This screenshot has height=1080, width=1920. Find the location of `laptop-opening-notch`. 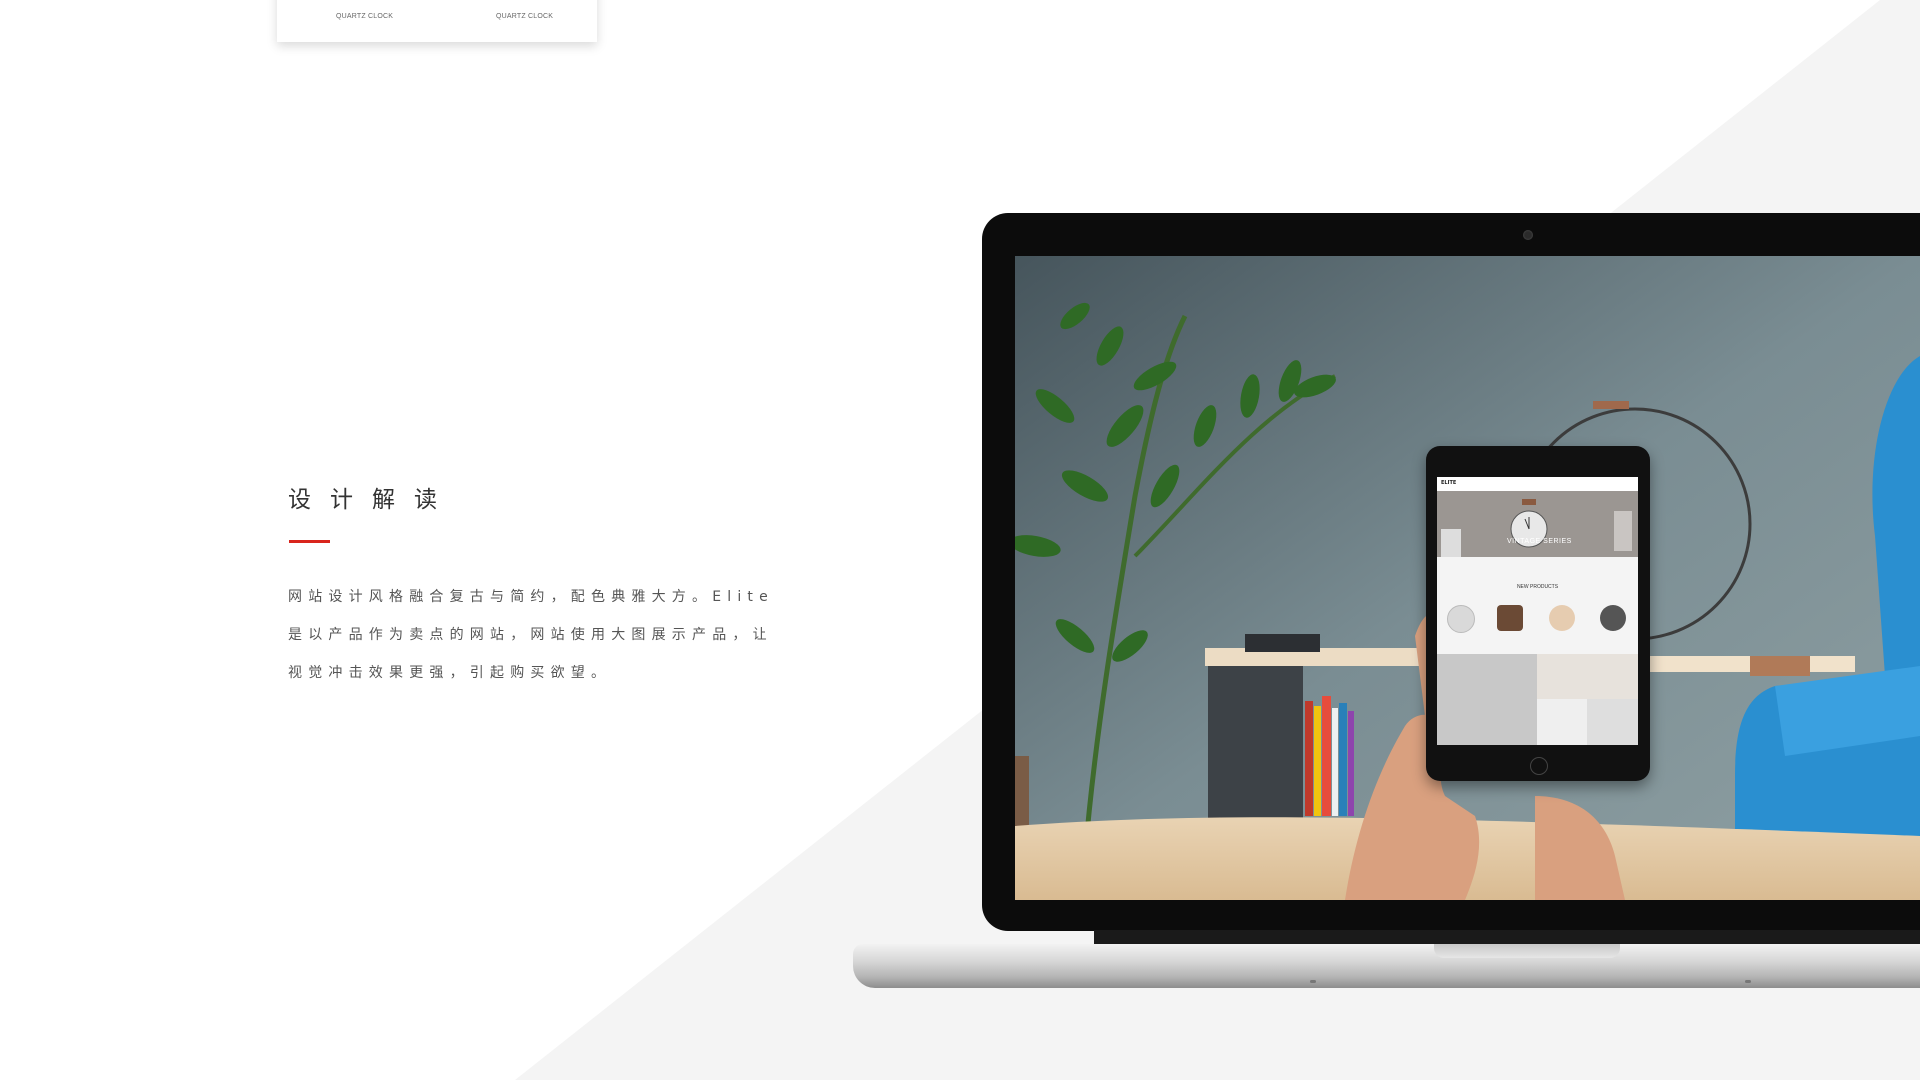

laptop-opening-notch is located at coordinates (1527, 951).